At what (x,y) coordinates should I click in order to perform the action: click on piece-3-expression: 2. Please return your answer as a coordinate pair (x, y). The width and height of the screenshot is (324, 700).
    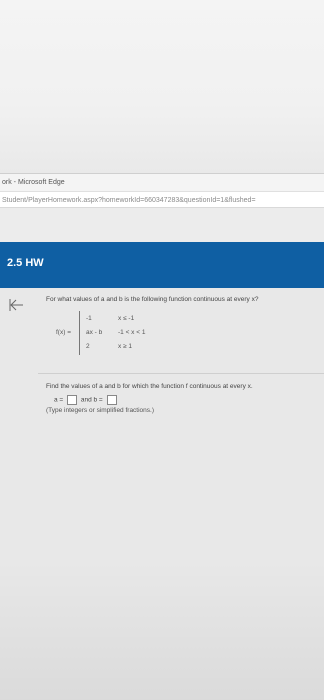
    Looking at the image, I should click on (88, 346).